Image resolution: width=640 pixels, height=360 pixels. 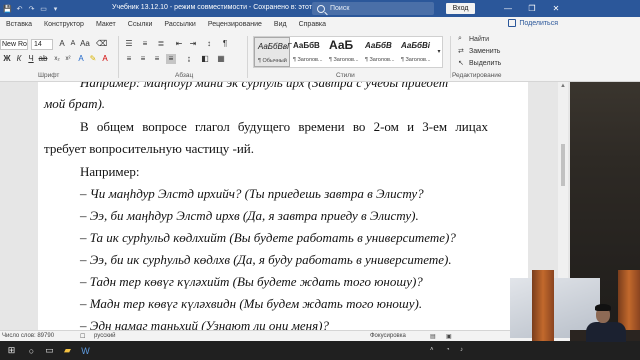 What do you see at coordinates (19, 24) in the screenshot?
I see `tab-insert: Вставка` at bounding box center [19, 24].